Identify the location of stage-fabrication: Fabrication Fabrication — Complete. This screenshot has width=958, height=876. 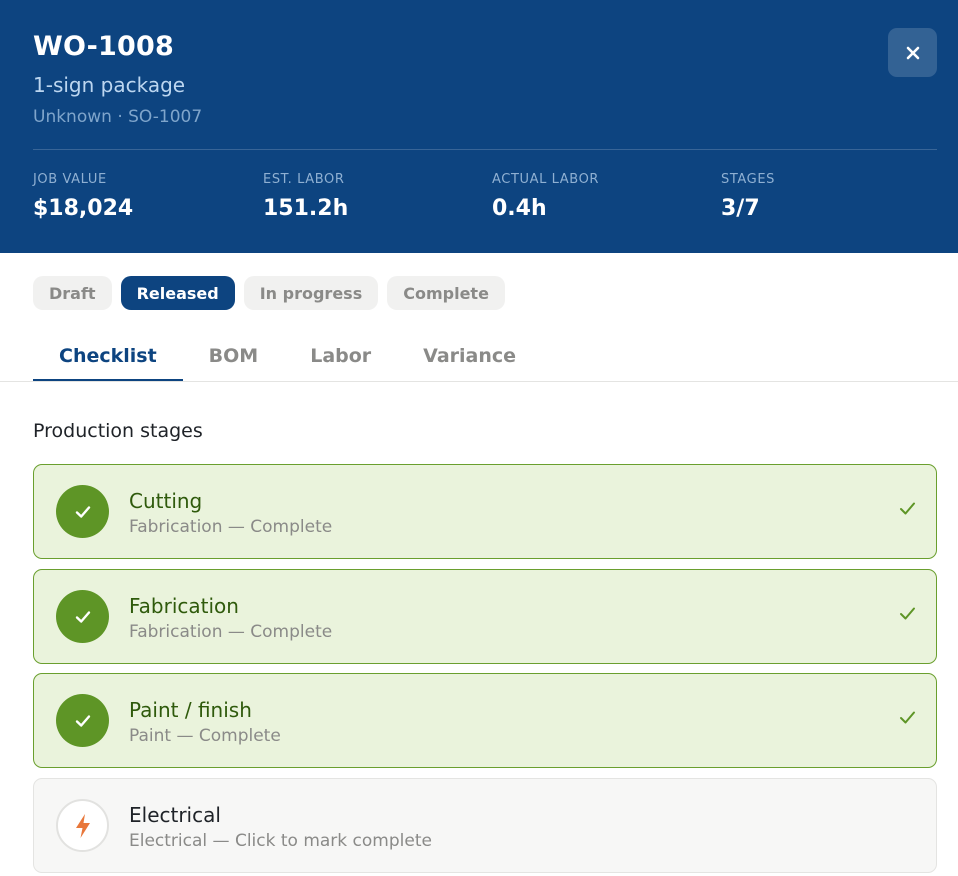
(485, 616).